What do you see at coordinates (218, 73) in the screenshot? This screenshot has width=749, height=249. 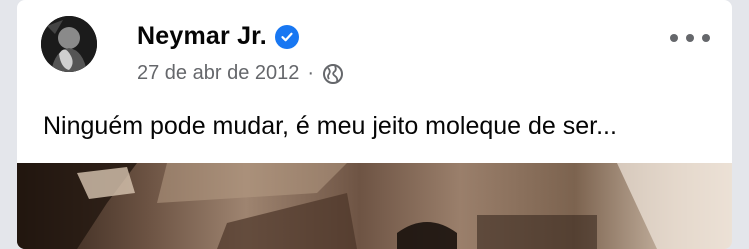 I see `post-date: 27 de abr de 2012` at bounding box center [218, 73].